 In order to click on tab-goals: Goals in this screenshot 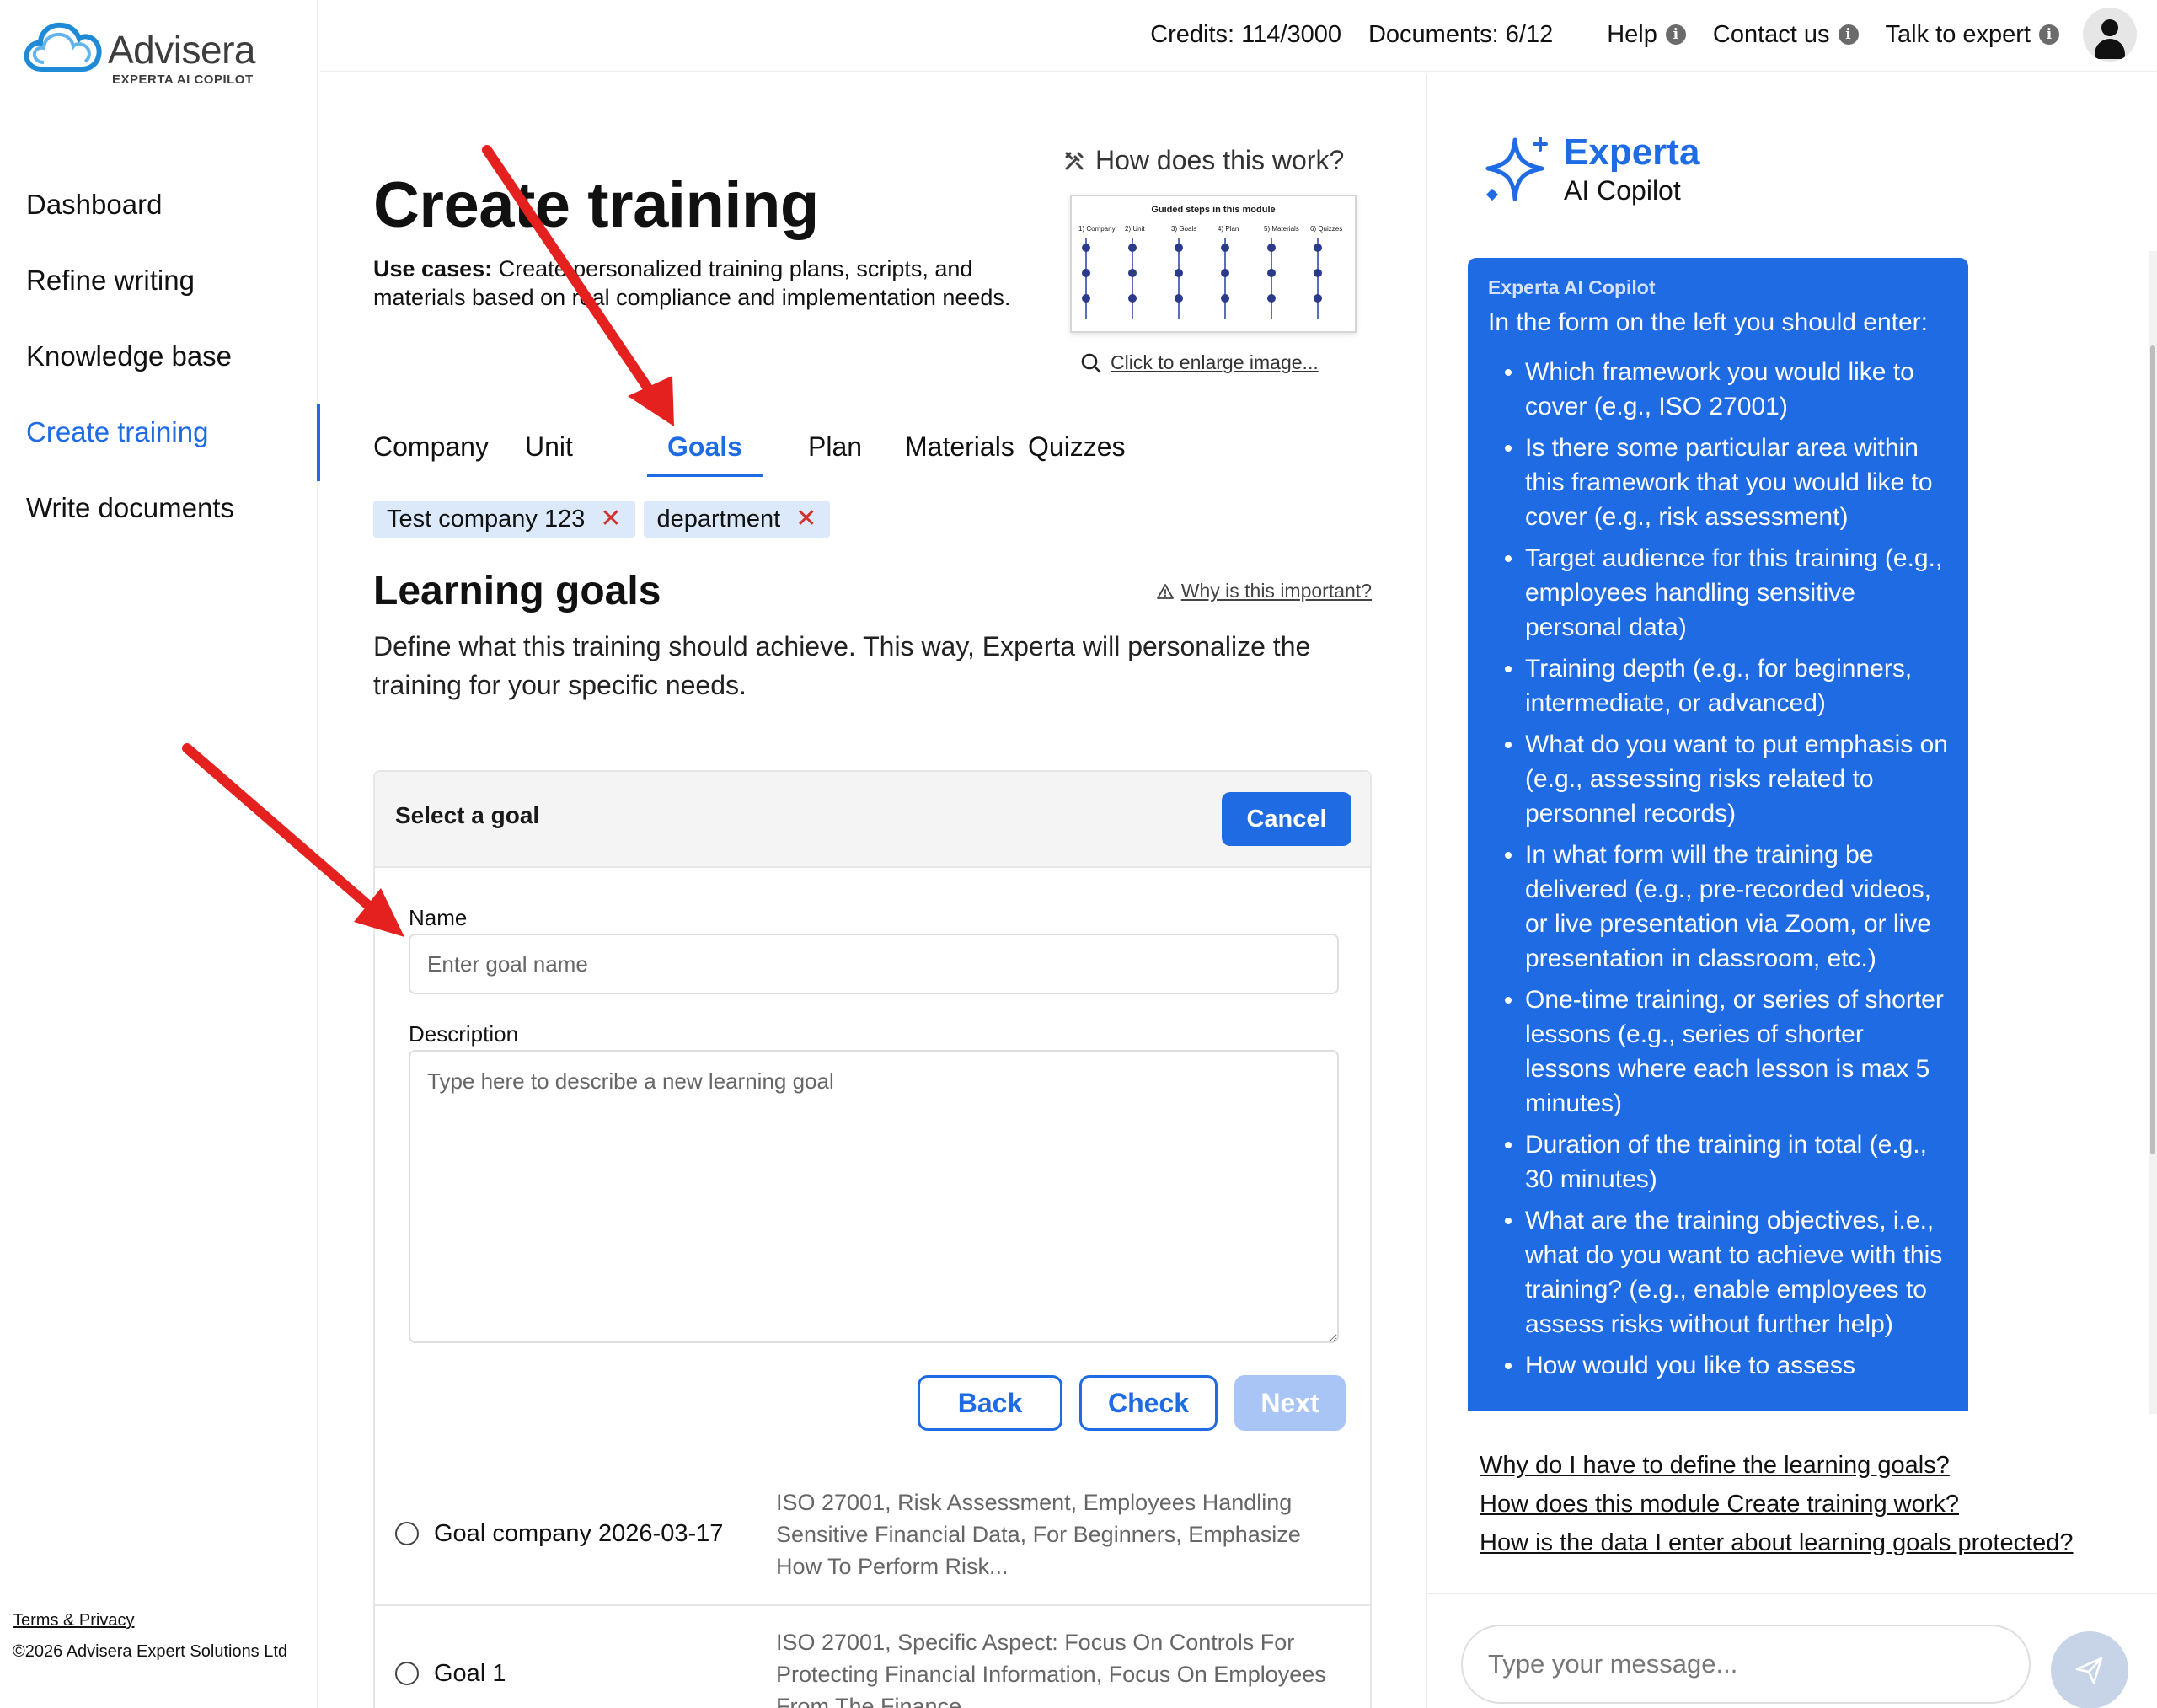, I will do `click(705, 455)`.